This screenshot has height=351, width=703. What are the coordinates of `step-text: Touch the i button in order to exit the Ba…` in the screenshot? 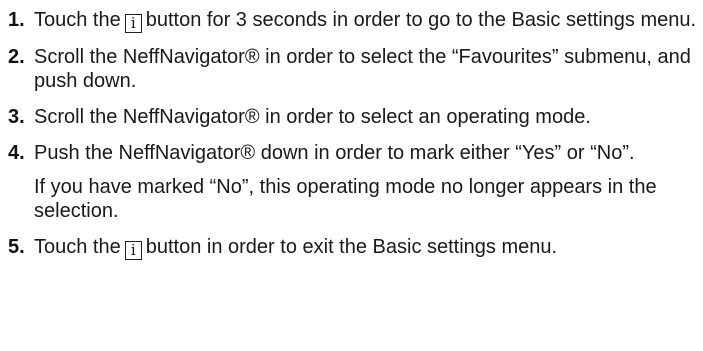 It's located at (368, 247).